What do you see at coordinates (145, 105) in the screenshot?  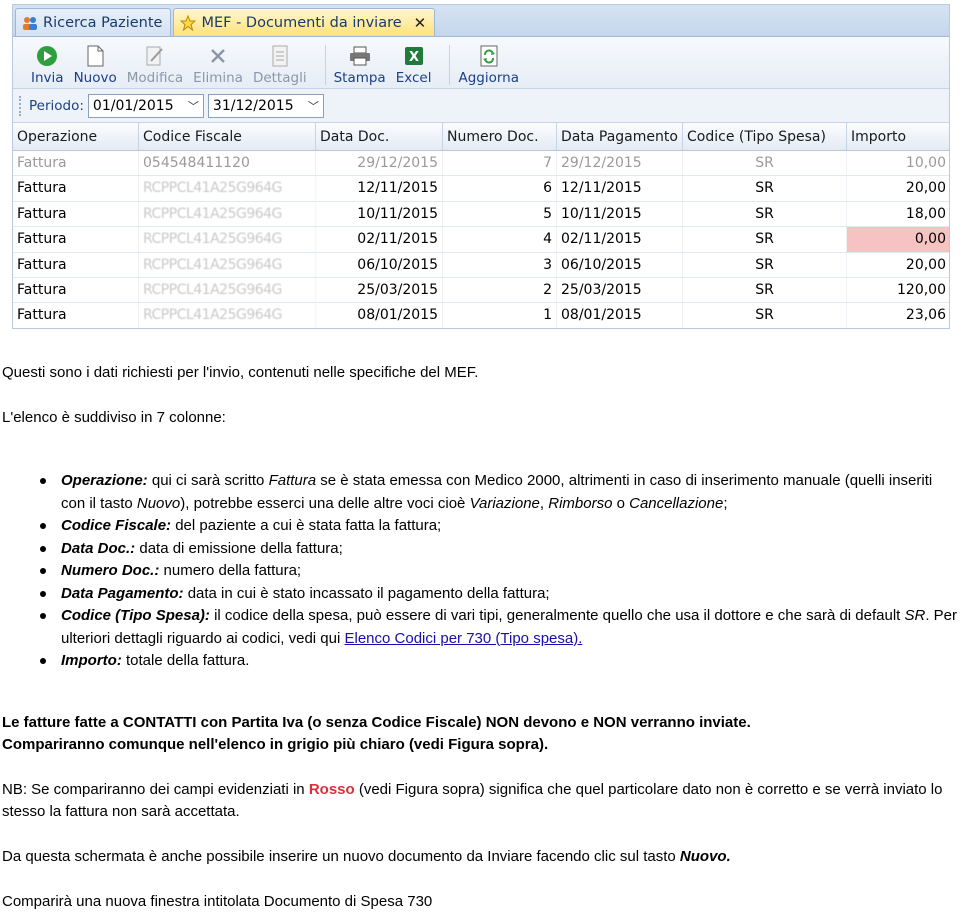 I see `date-from-select: 01/01/2015 ﹀` at bounding box center [145, 105].